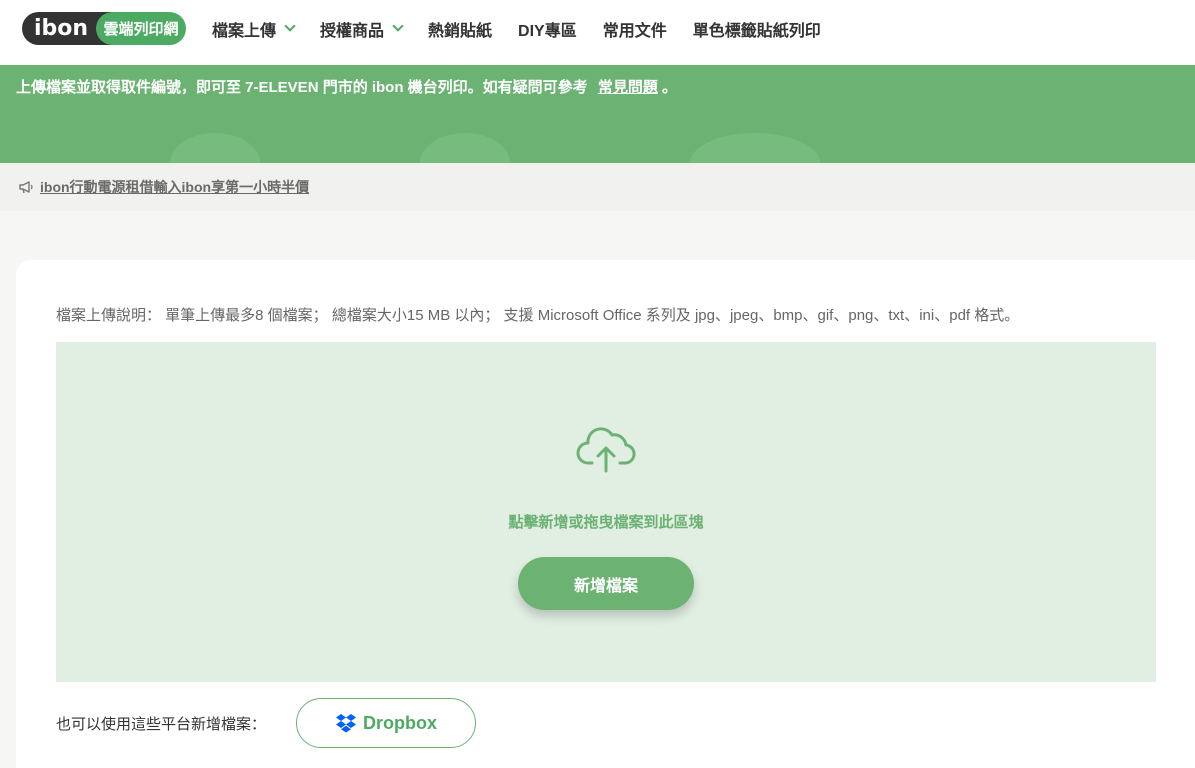  I want to click on nav-item-label: 常用文件, so click(634, 31).